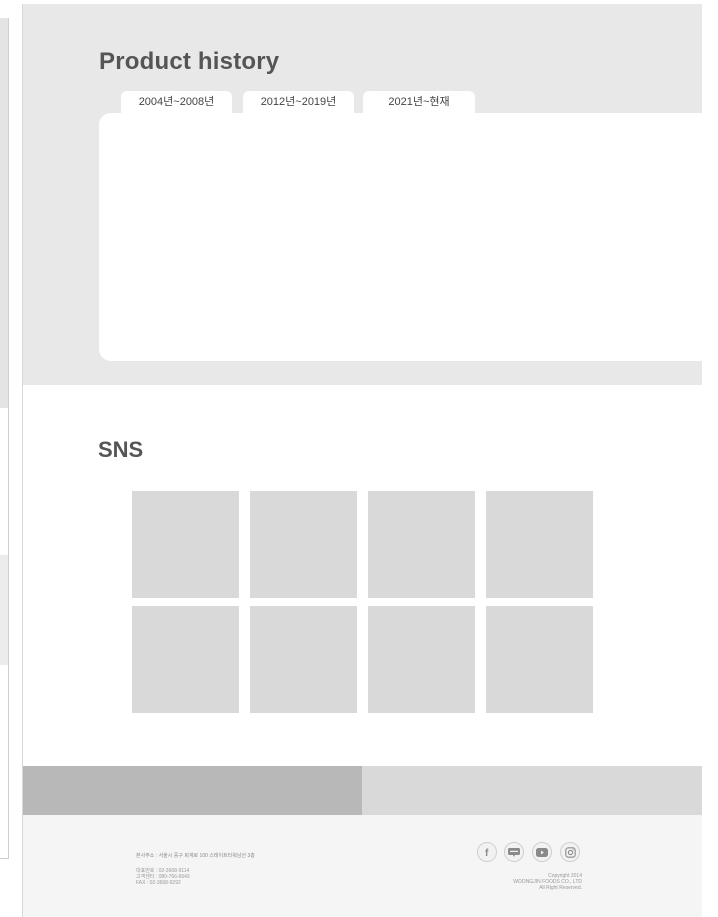 This screenshot has width=718, height=917. I want to click on band-light, so click(532, 790).